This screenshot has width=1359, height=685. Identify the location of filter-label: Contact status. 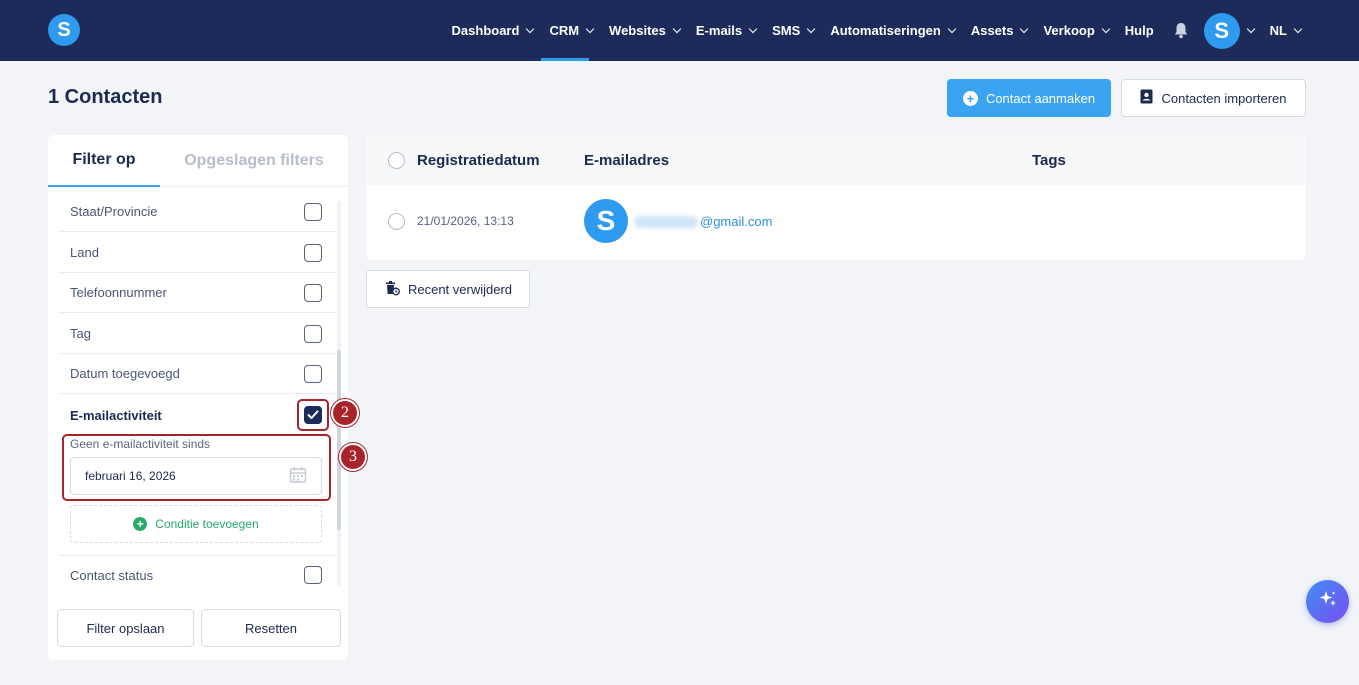
(112, 575).